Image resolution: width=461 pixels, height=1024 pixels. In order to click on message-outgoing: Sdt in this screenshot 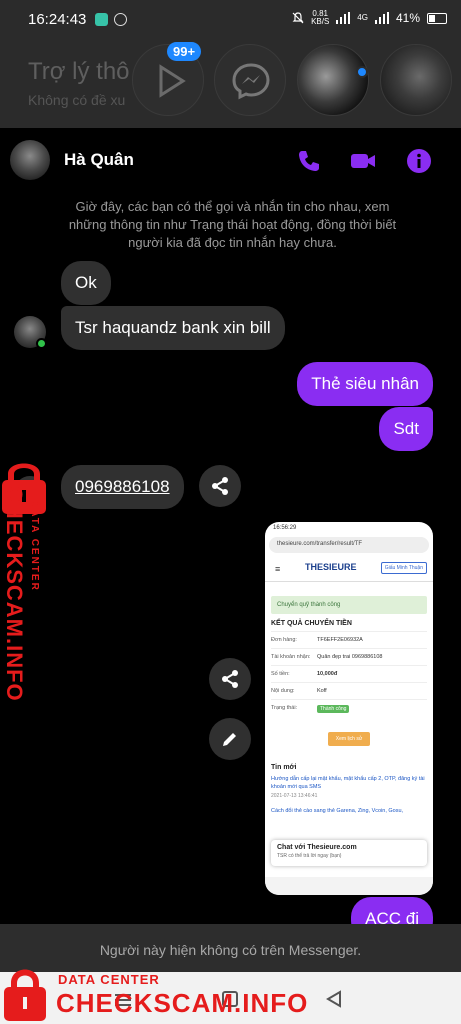, I will do `click(406, 429)`.